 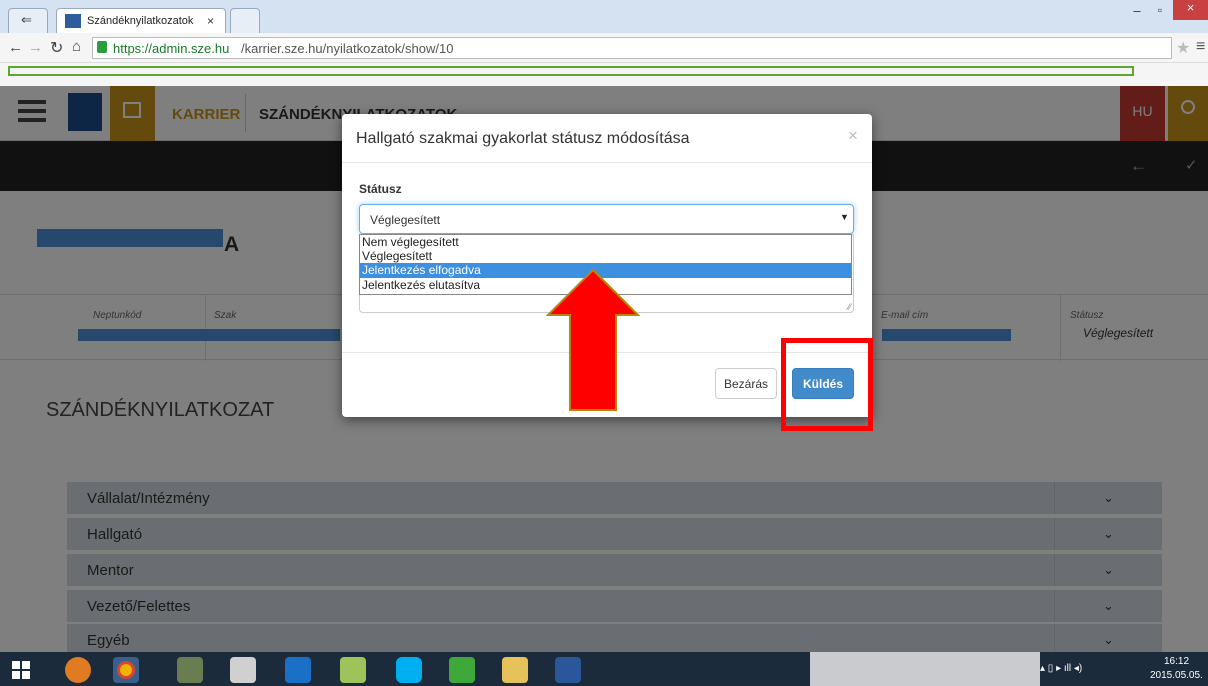 I want to click on back-arrow-icon: ⇐, so click(x=26, y=19).